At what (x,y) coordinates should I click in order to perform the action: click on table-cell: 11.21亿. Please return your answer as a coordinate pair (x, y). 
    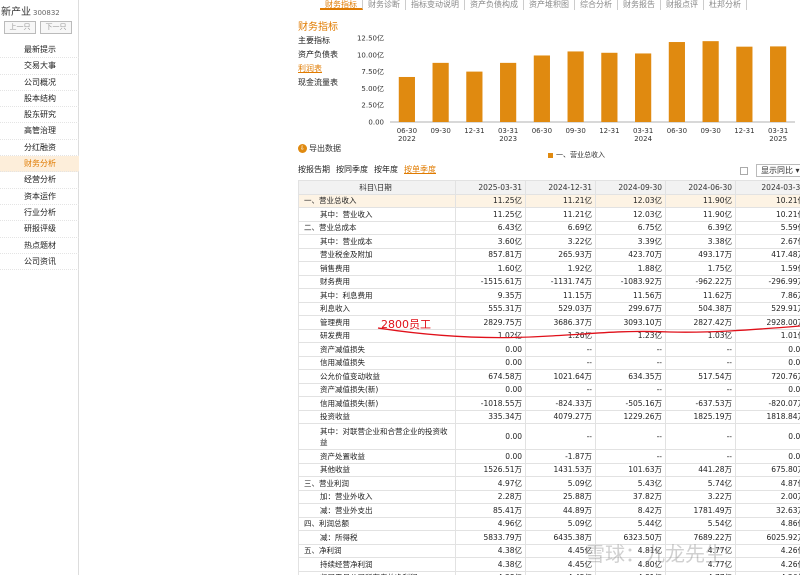
    Looking at the image, I should click on (560, 200).